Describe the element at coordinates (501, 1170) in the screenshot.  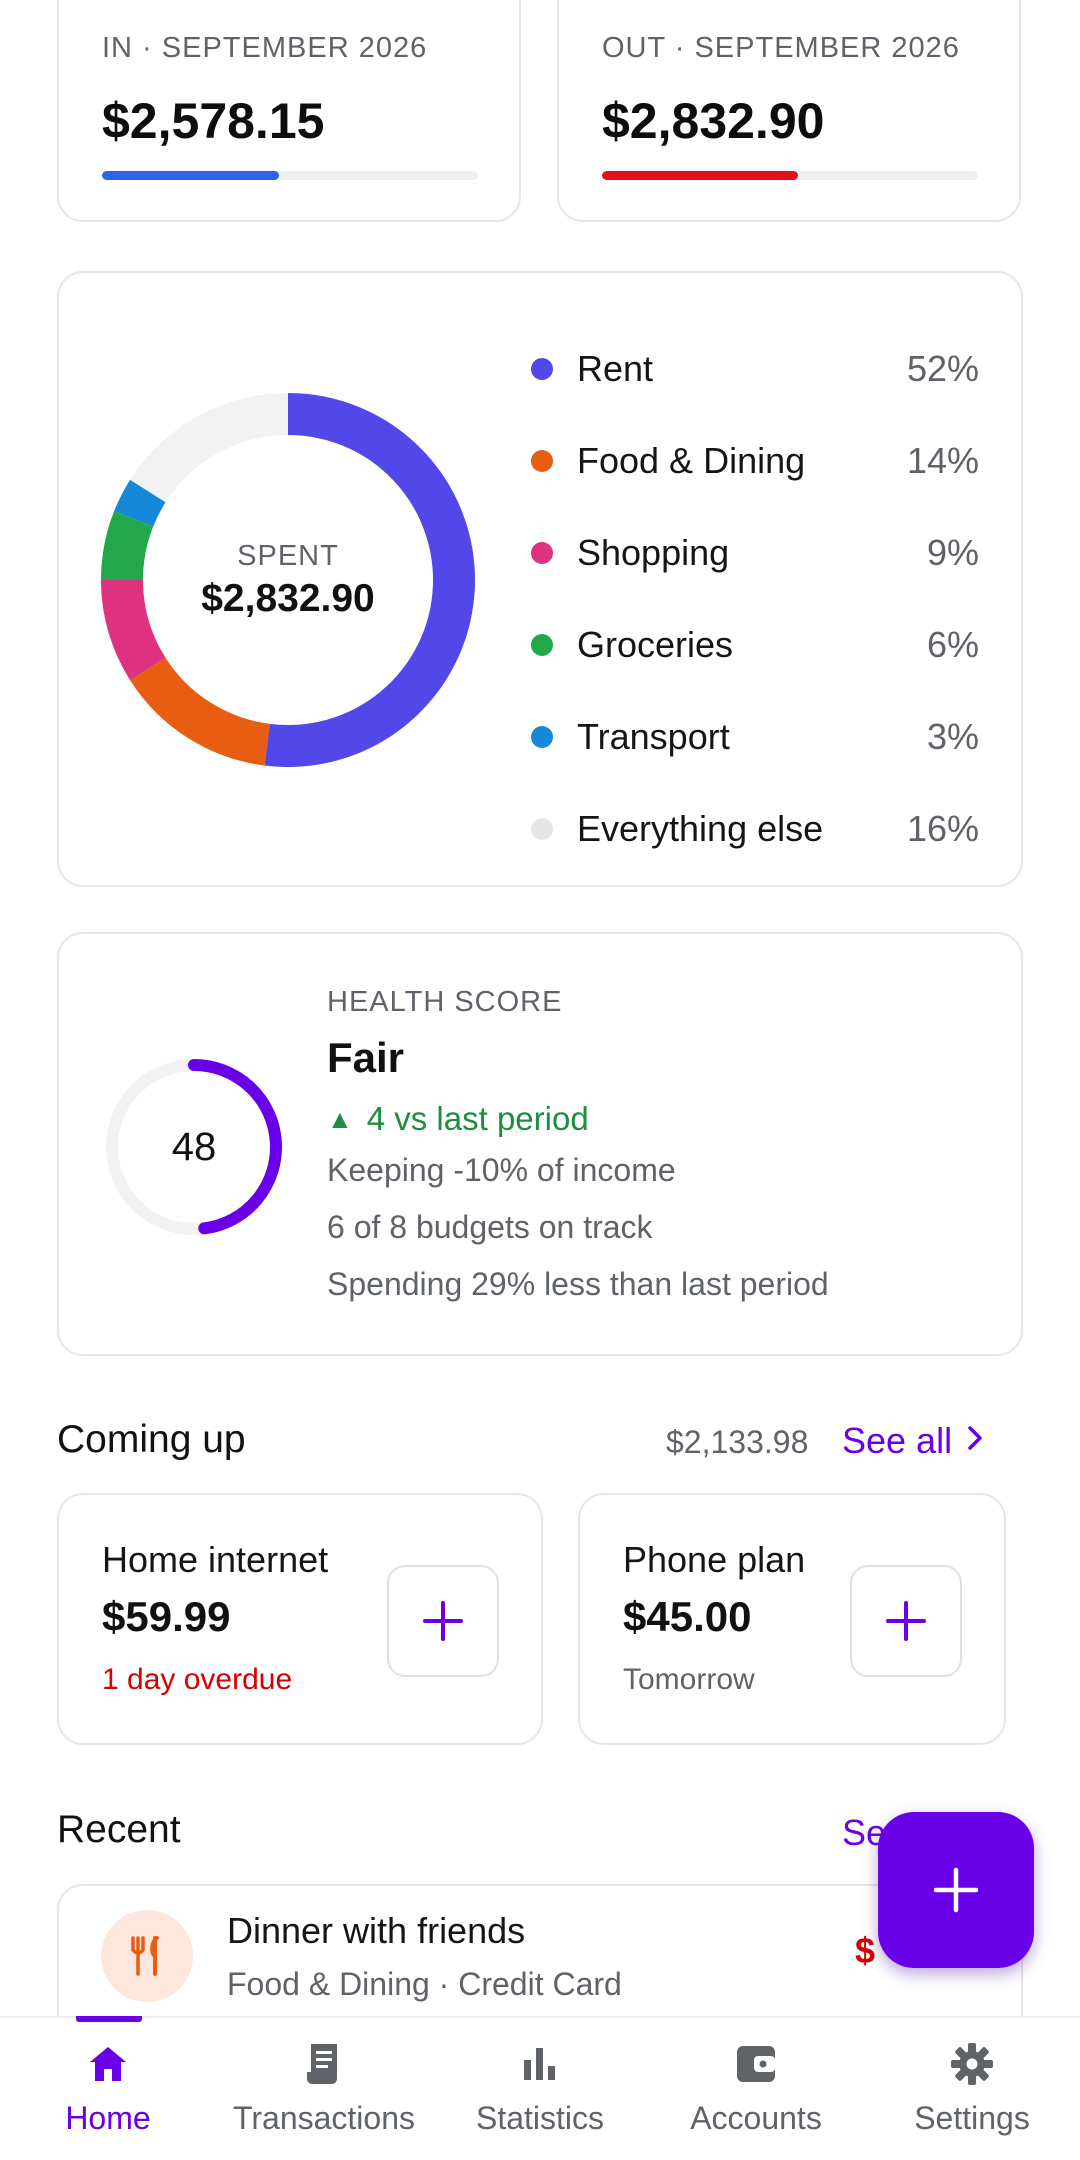
I see `health-detail-line: Keeping -10% of income` at that location.